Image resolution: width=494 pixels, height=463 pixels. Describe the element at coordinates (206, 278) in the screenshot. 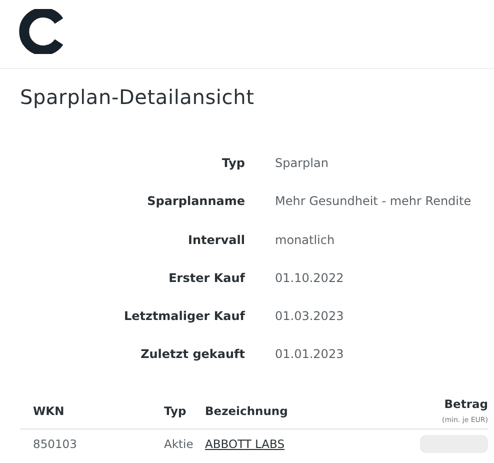

I see `field-label: Erster Kauf` at that location.